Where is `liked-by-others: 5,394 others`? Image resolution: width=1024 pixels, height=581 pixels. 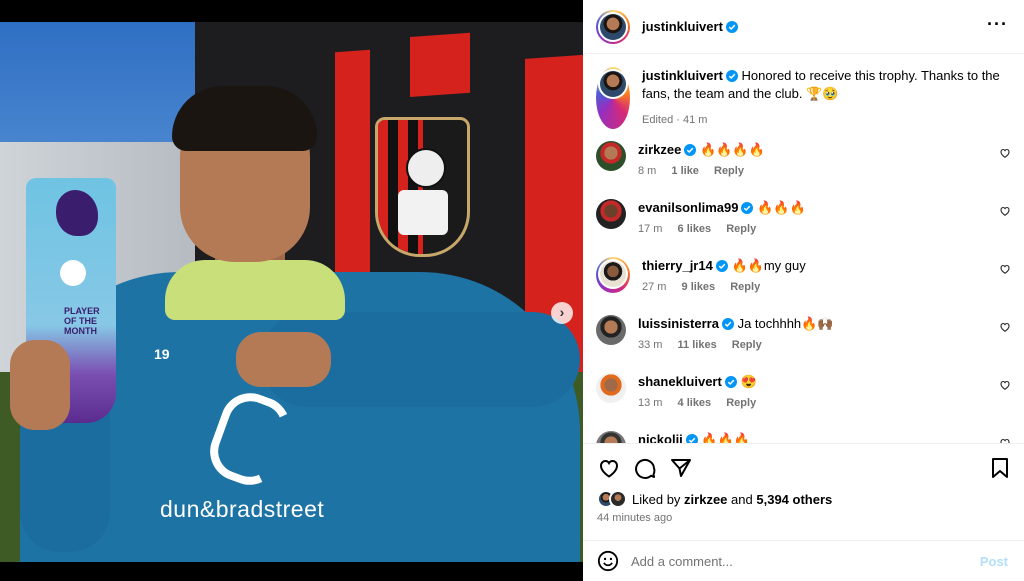
liked-by-others: 5,394 others is located at coordinates (794, 499).